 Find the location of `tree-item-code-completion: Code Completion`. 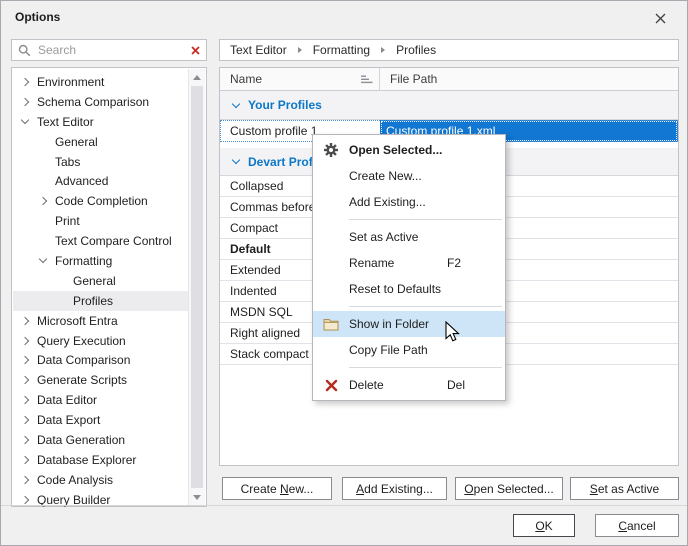

tree-item-code-completion: Code Completion is located at coordinates (101, 201).